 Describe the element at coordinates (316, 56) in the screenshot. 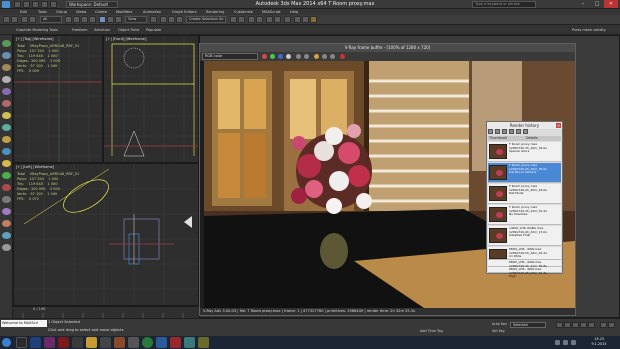

I see `render-region-icon` at that location.